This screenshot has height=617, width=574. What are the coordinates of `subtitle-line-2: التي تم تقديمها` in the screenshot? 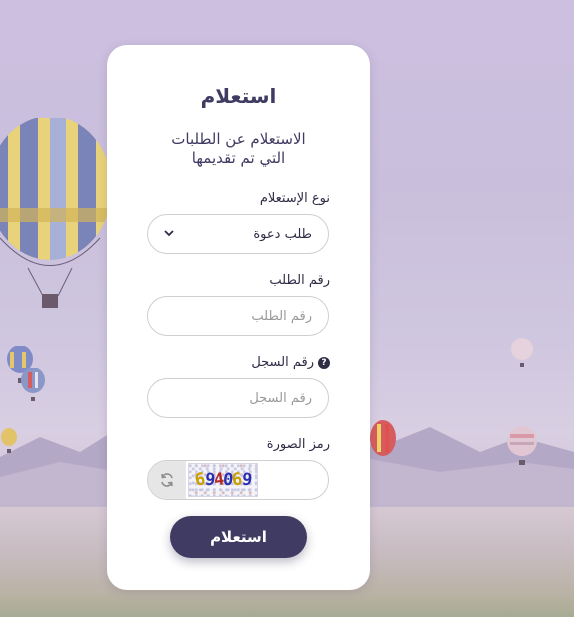 It's located at (238, 158).